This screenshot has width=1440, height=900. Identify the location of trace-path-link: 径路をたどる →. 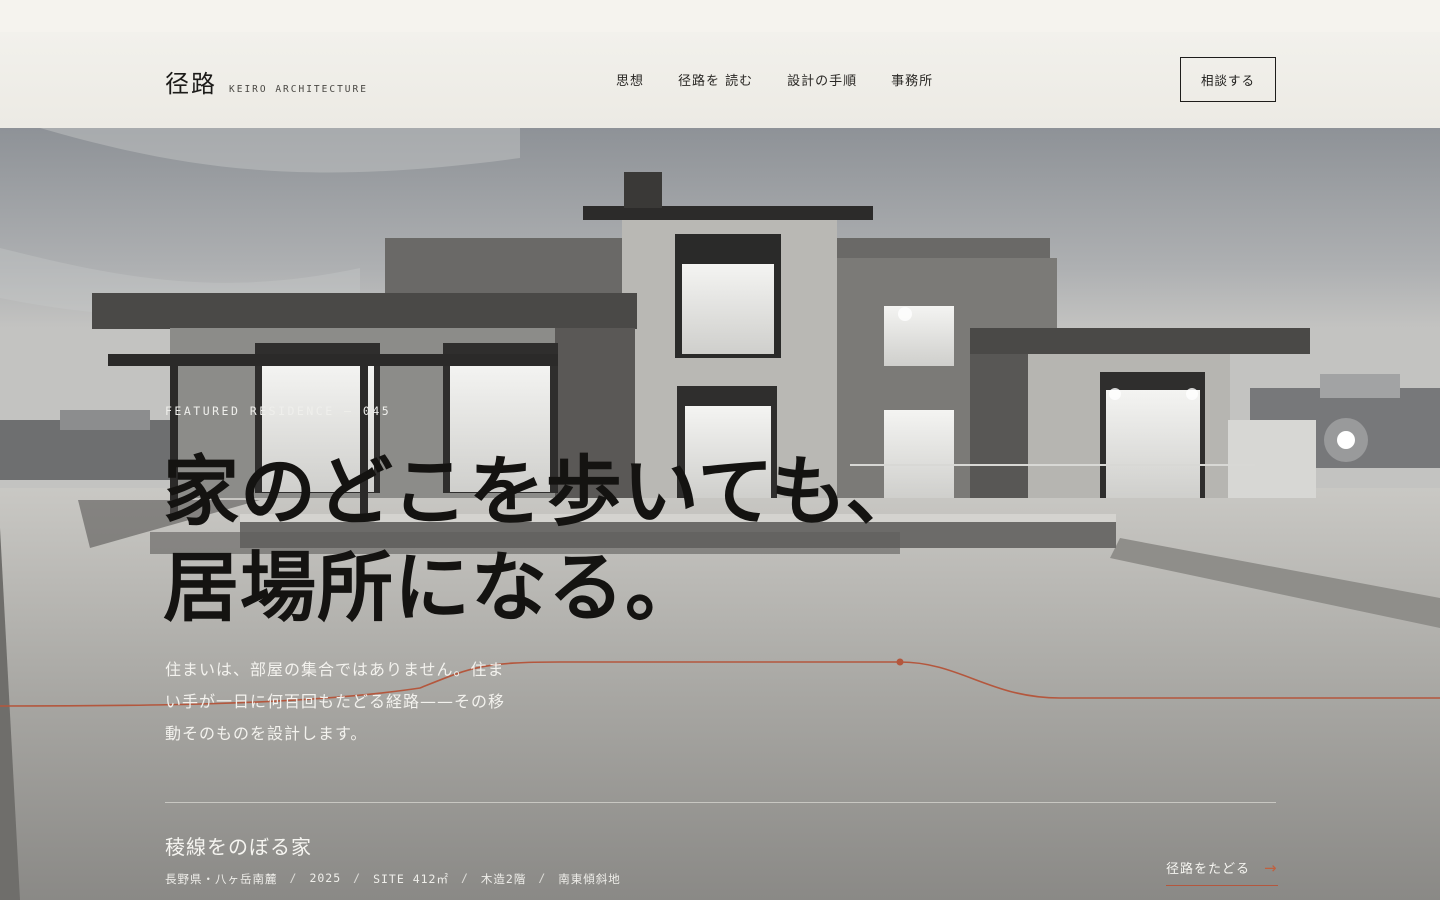
(1222, 872).